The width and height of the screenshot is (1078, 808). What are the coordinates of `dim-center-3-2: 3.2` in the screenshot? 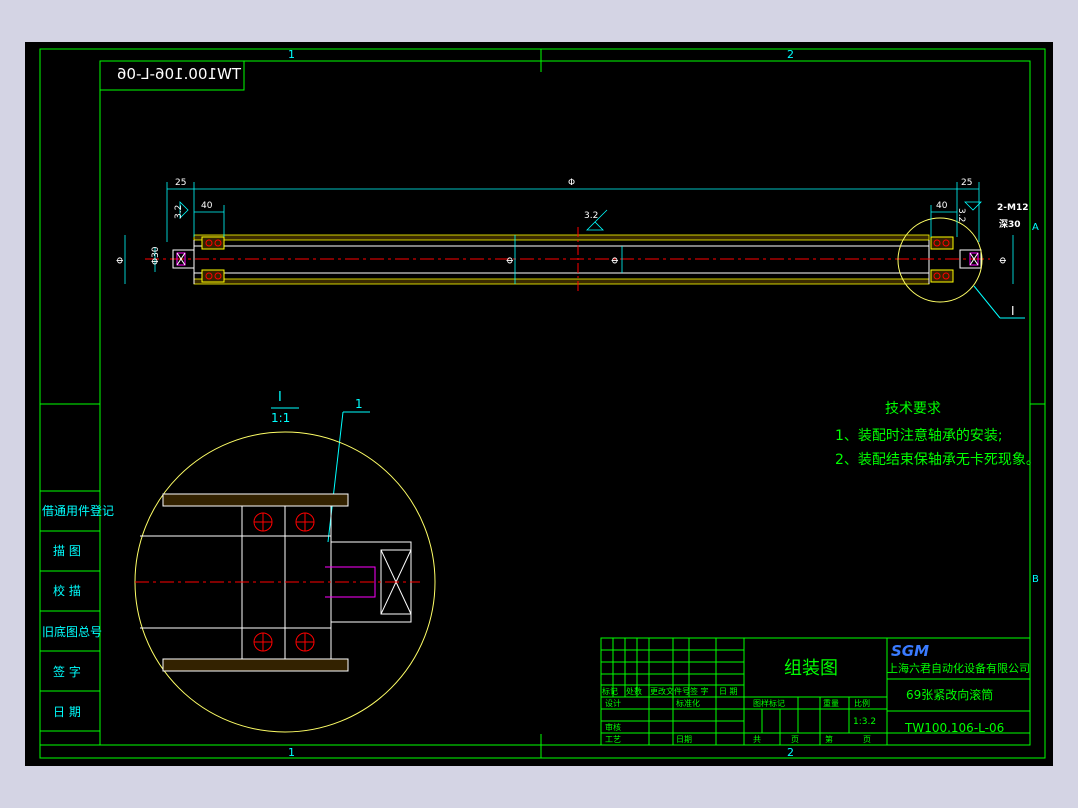 It's located at (591, 216).